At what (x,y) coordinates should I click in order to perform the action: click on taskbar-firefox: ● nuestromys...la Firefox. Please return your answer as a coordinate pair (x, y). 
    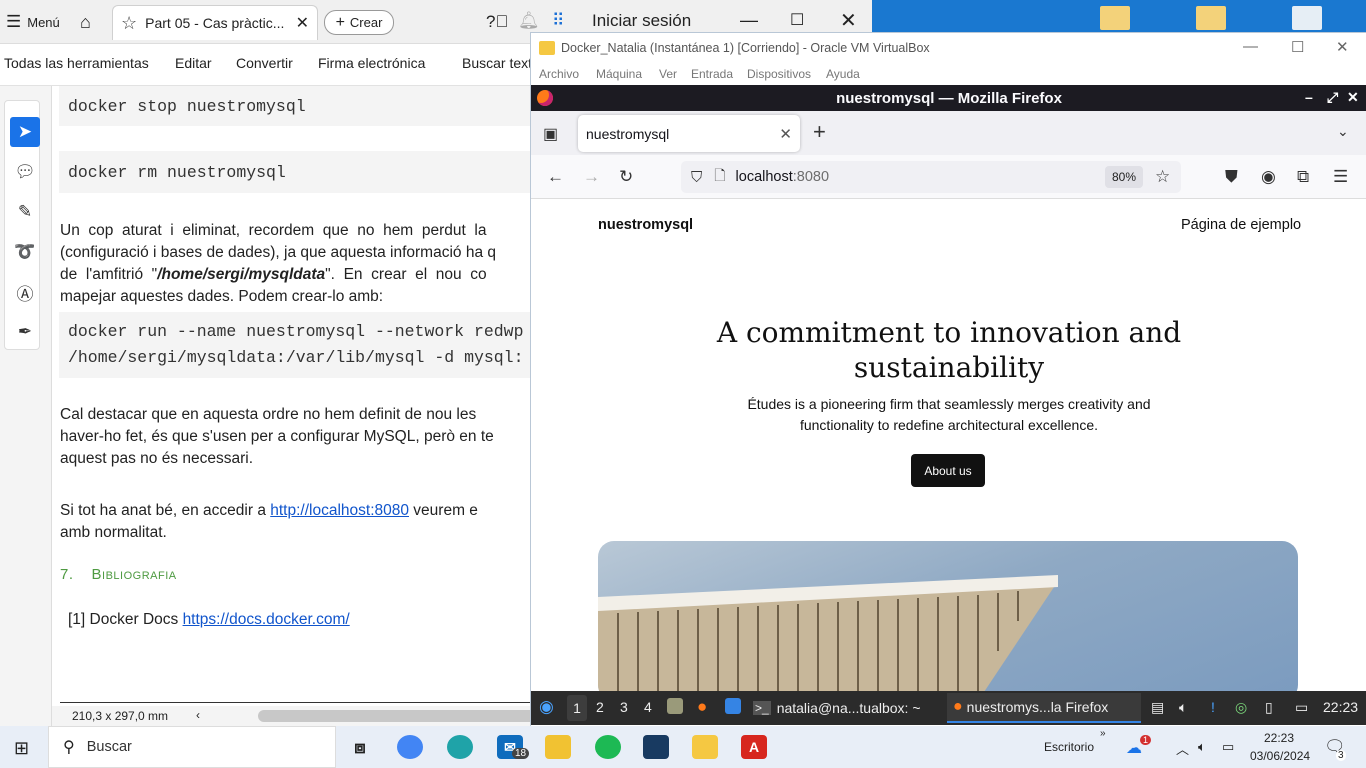
    Looking at the image, I should click on (1044, 708).